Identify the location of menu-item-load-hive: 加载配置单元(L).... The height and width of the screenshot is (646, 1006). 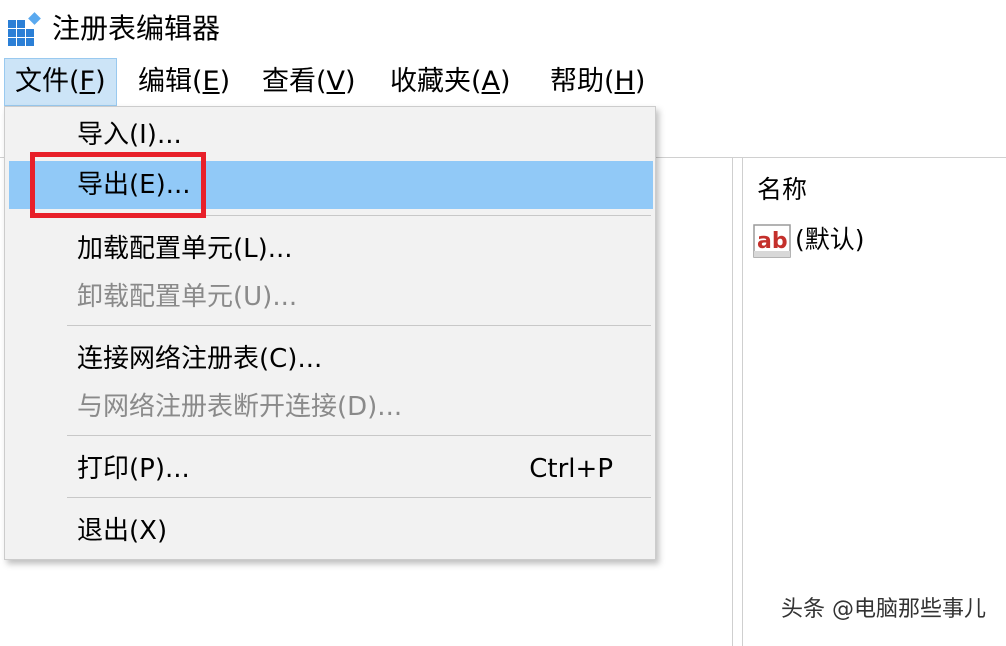
(331, 249).